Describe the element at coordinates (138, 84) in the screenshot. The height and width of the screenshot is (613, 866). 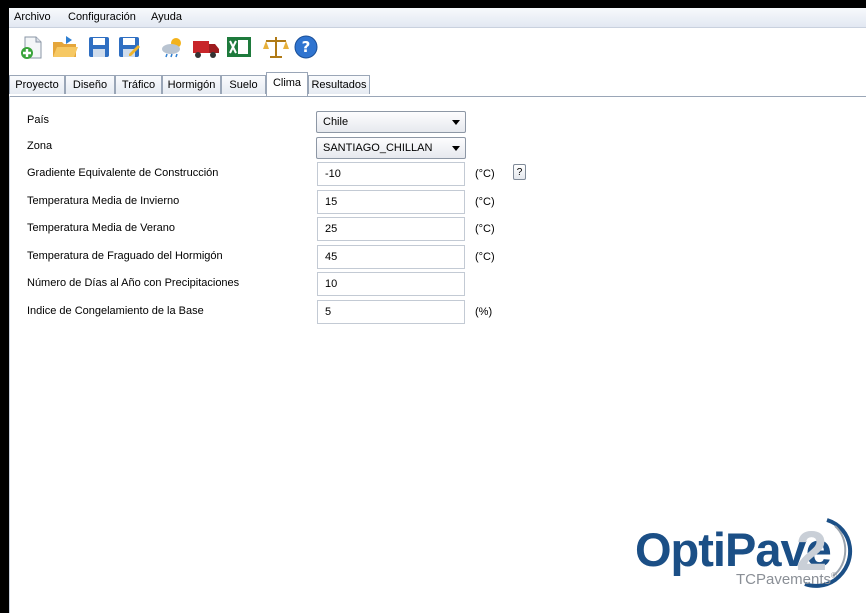
I see `tab-trafico: Tráfico` at that location.